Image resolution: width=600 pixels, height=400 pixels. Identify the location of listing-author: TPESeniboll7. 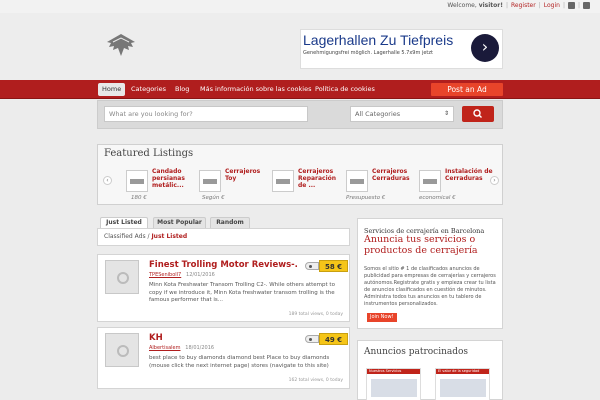
(165, 275).